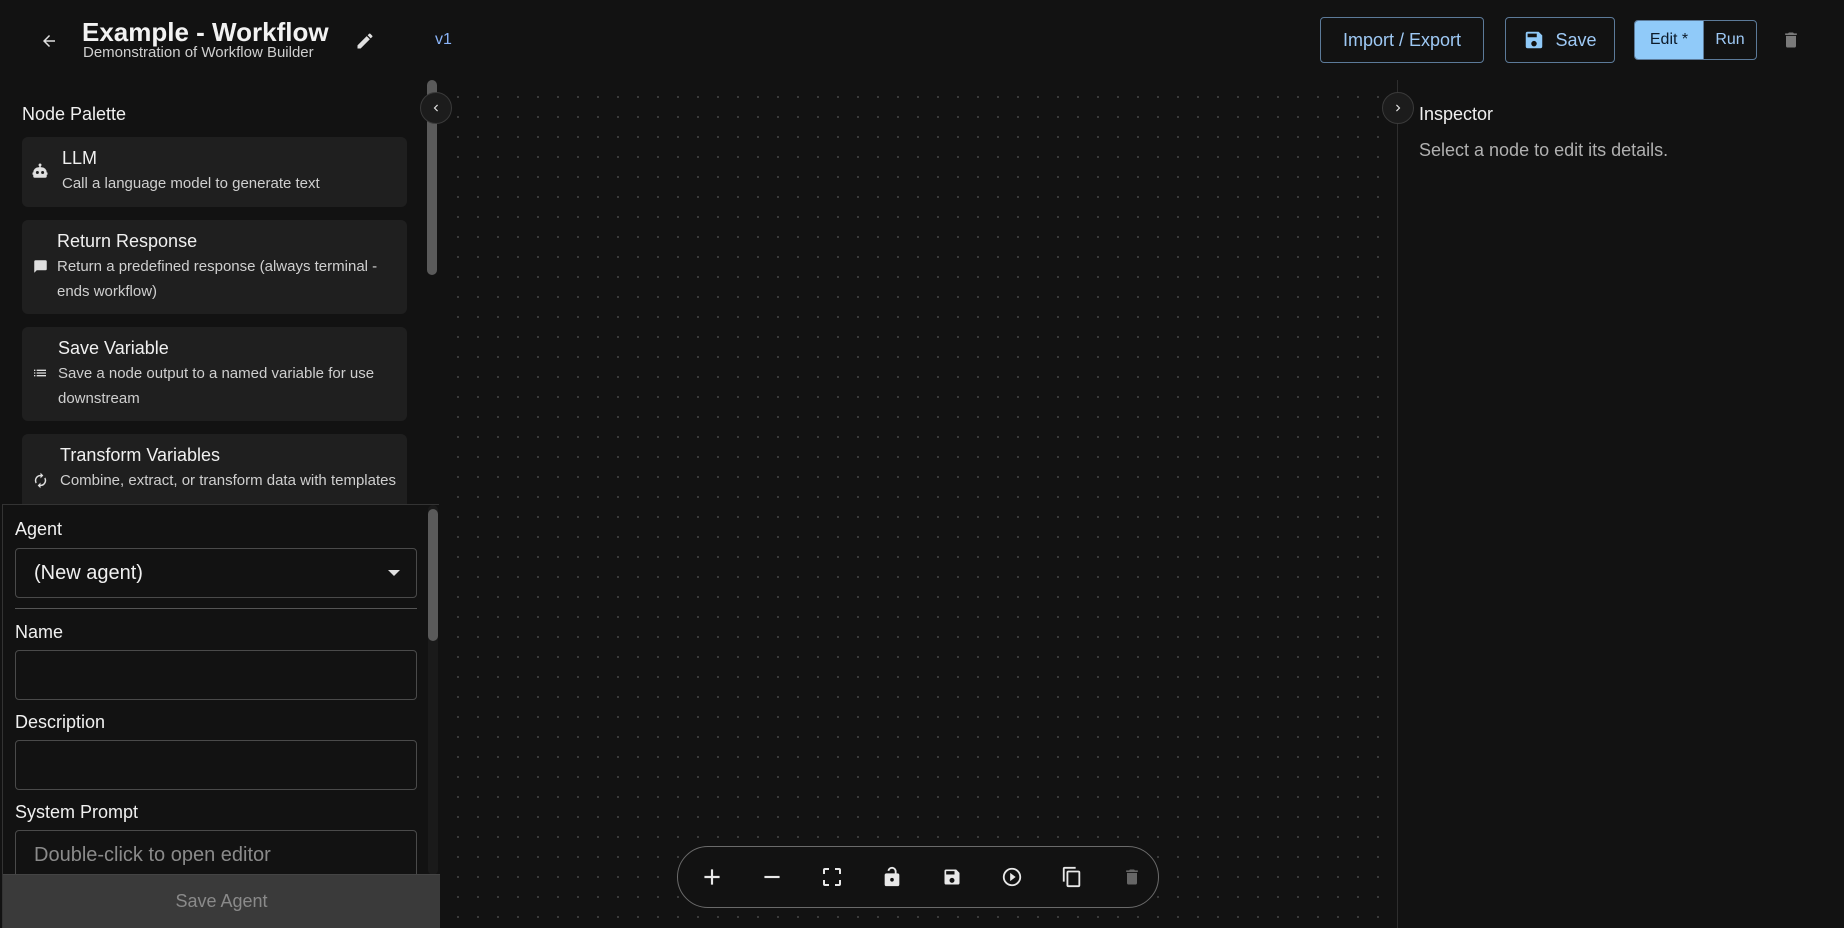 The image size is (1844, 928). I want to click on arrow-back-icon, so click(49, 41).